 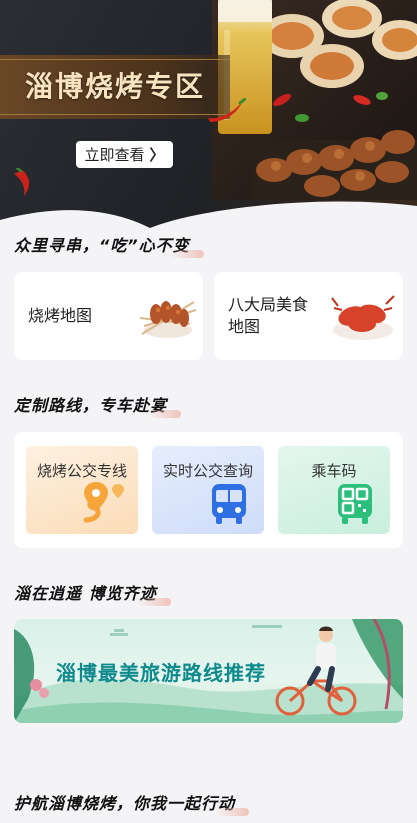 I want to click on food-map-card: 八大局美食 地图, so click(x=308, y=316).